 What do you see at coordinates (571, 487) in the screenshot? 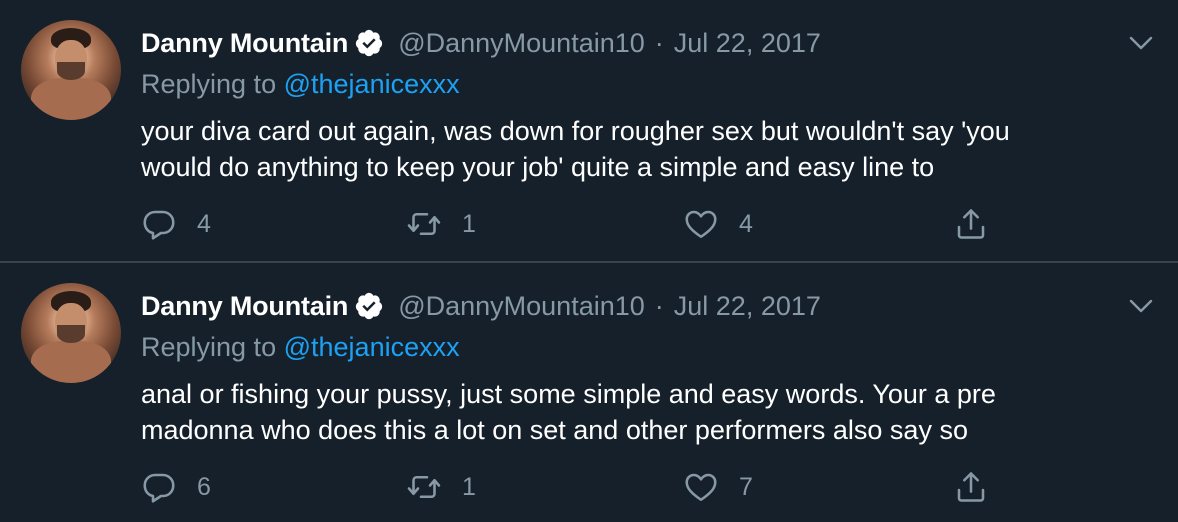
I see `tweet-actions: 6 1 7` at bounding box center [571, 487].